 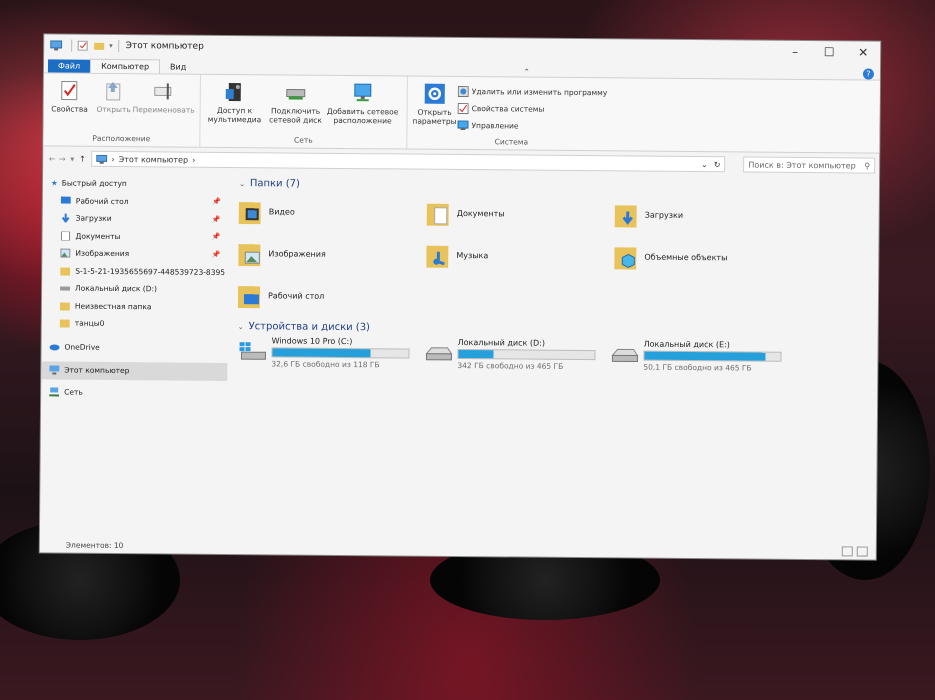 I want to click on hard-drive-icon, so click(x=625, y=355).